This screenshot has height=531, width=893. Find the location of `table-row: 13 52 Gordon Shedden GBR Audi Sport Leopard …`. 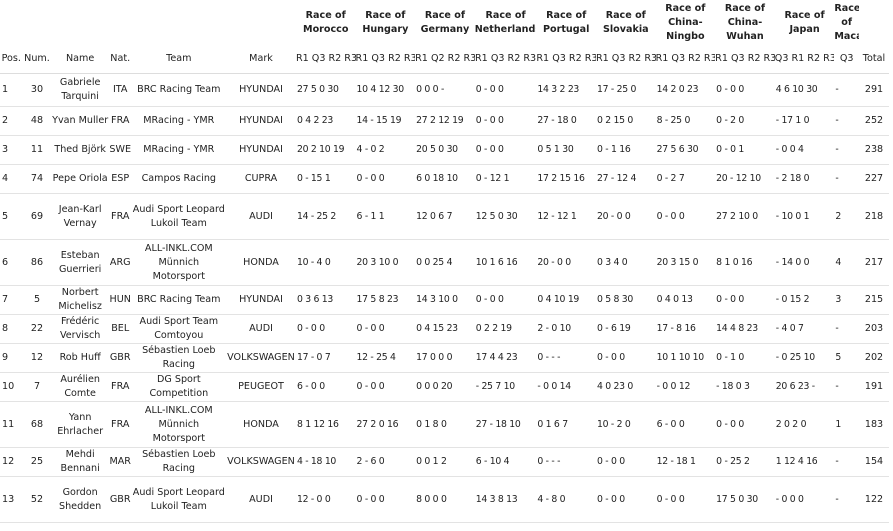

table-row: 13 52 Gordon Shedden GBR Audi Sport Leopard … is located at coordinates (444, 499).